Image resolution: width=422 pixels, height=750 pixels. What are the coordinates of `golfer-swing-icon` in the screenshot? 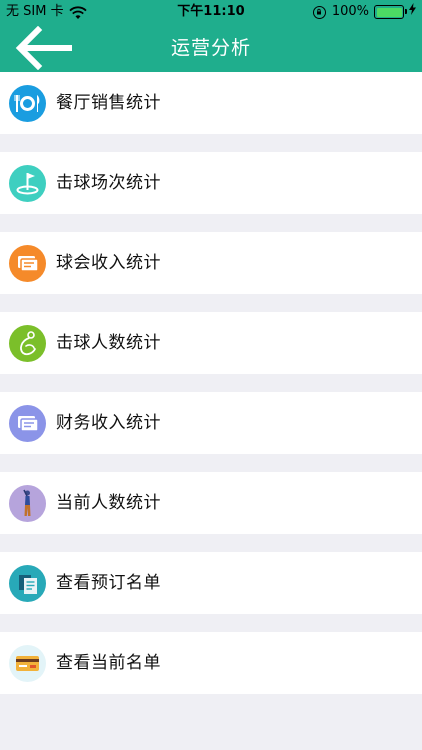 It's located at (27, 343).